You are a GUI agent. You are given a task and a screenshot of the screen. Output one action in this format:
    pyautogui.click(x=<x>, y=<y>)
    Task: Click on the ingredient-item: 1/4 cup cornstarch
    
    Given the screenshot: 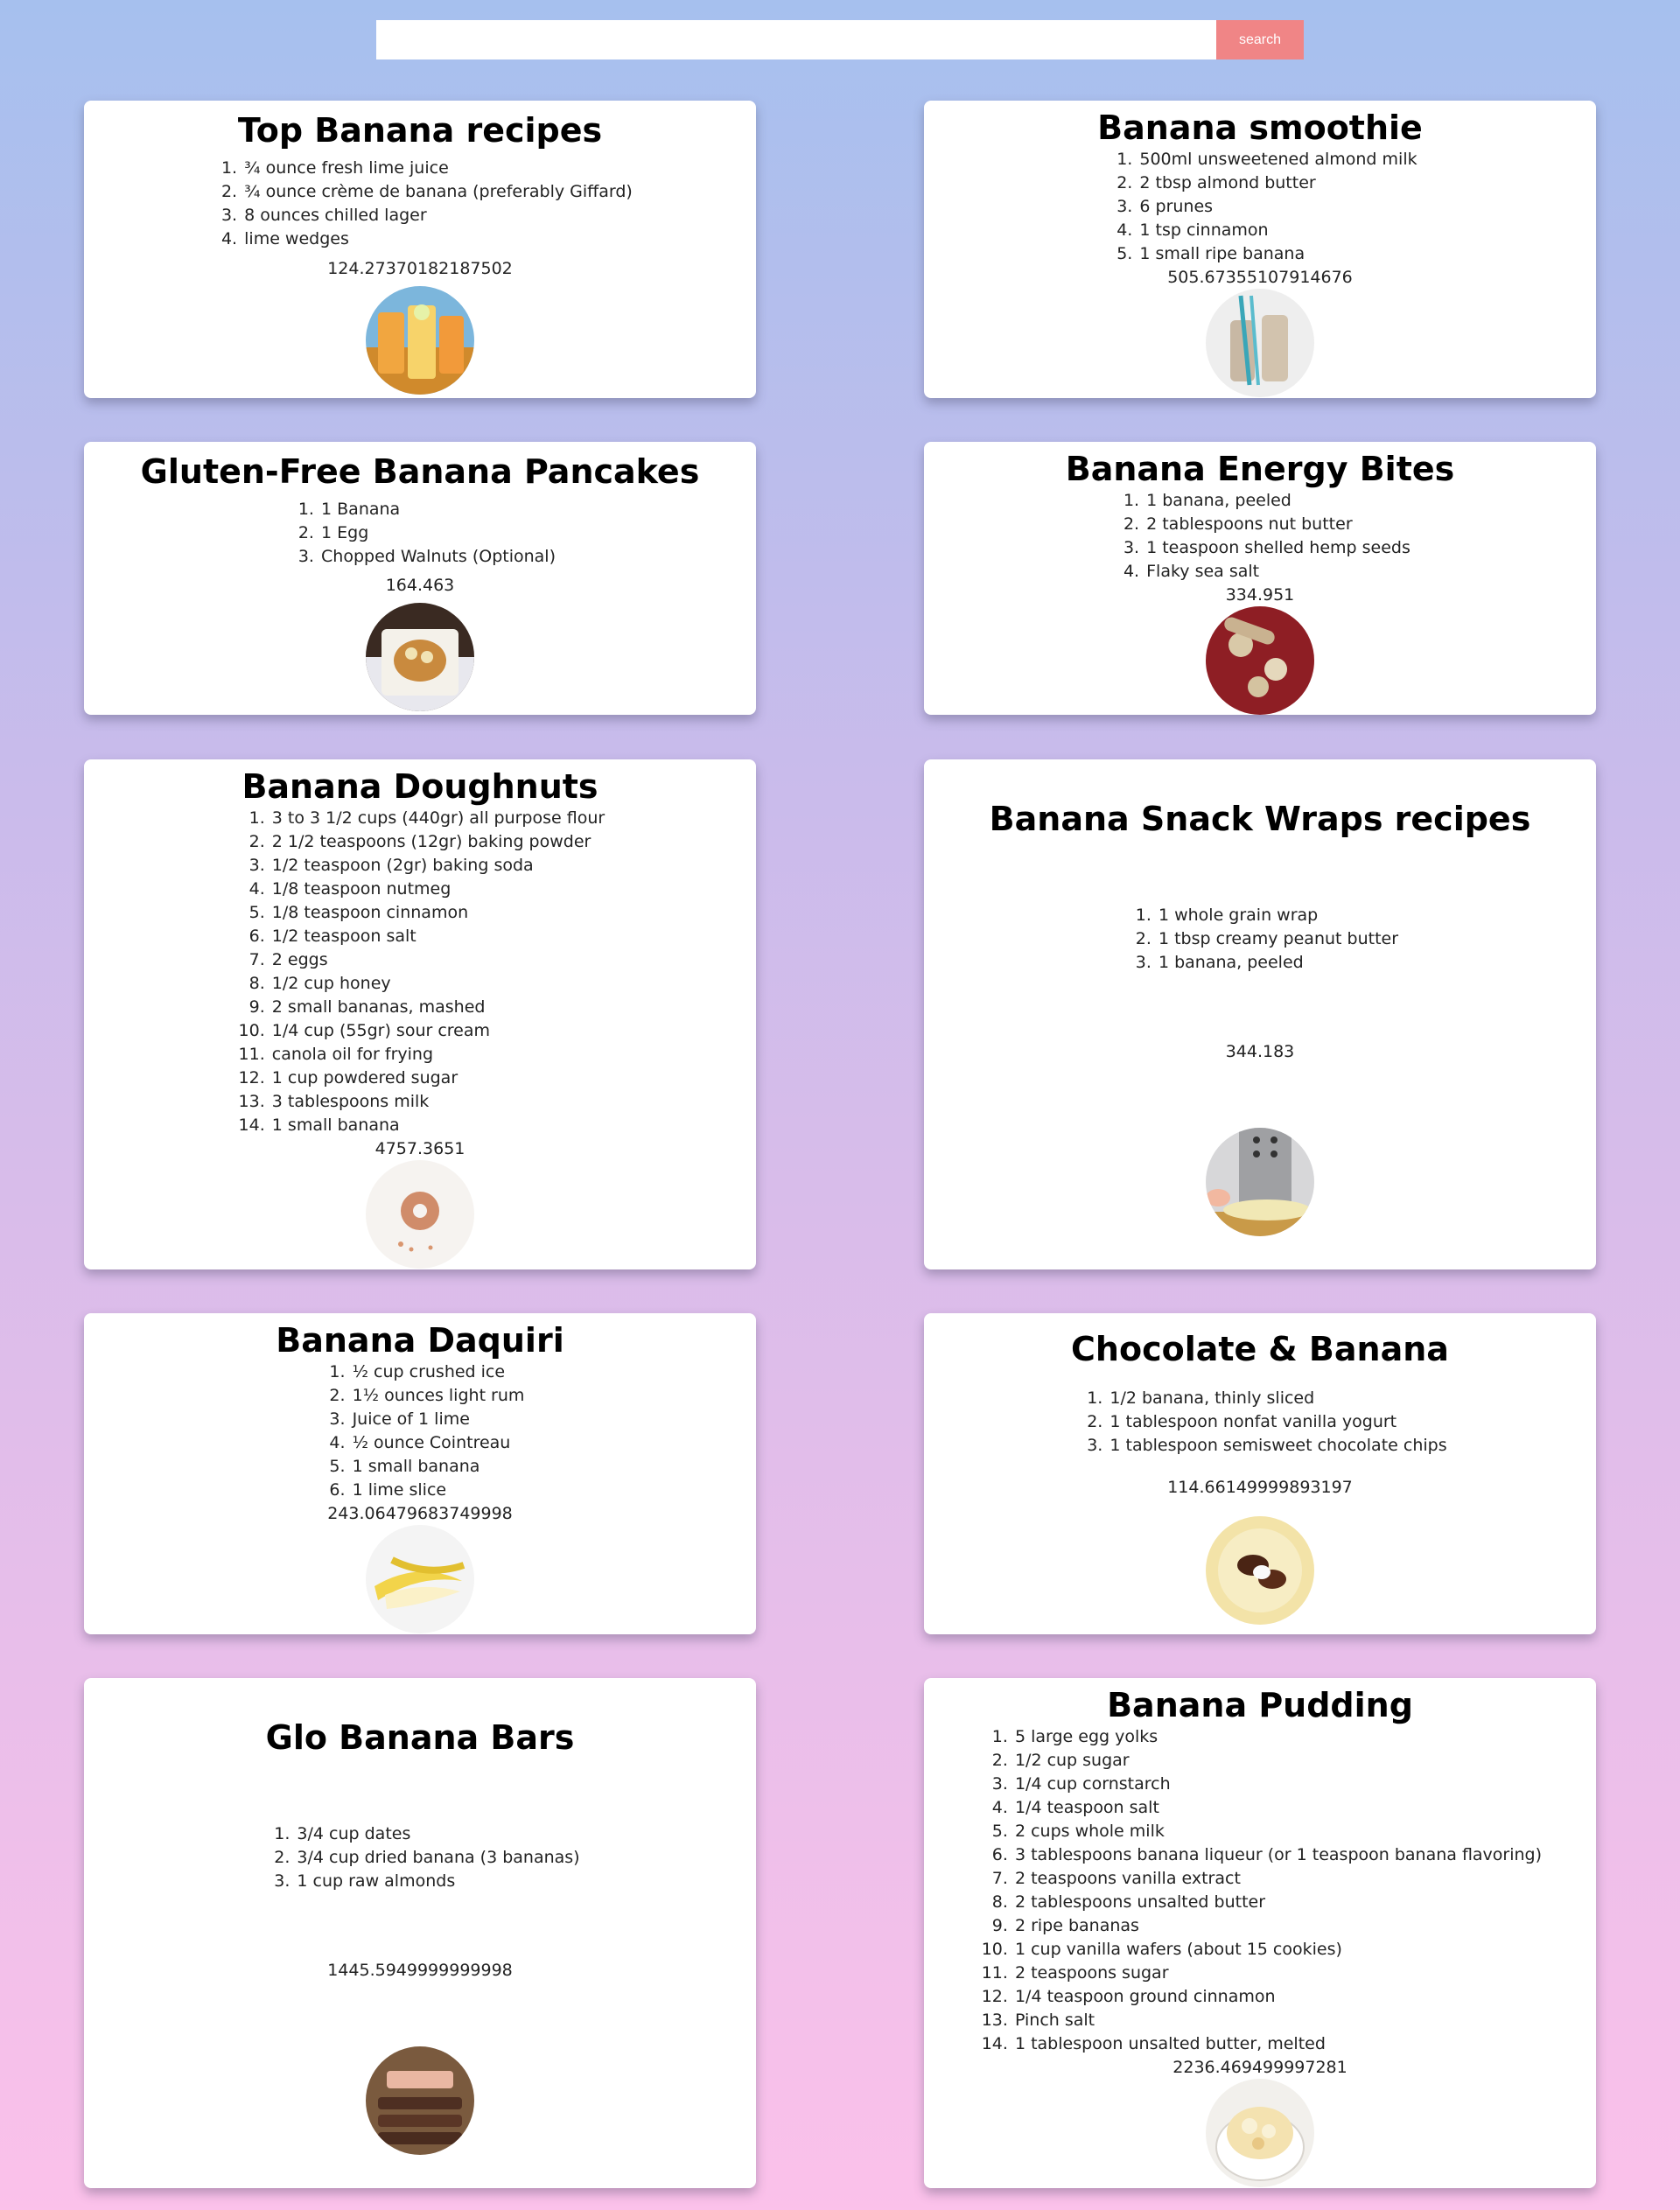 What is the action you would take?
    pyautogui.click(x=1277, y=1784)
    